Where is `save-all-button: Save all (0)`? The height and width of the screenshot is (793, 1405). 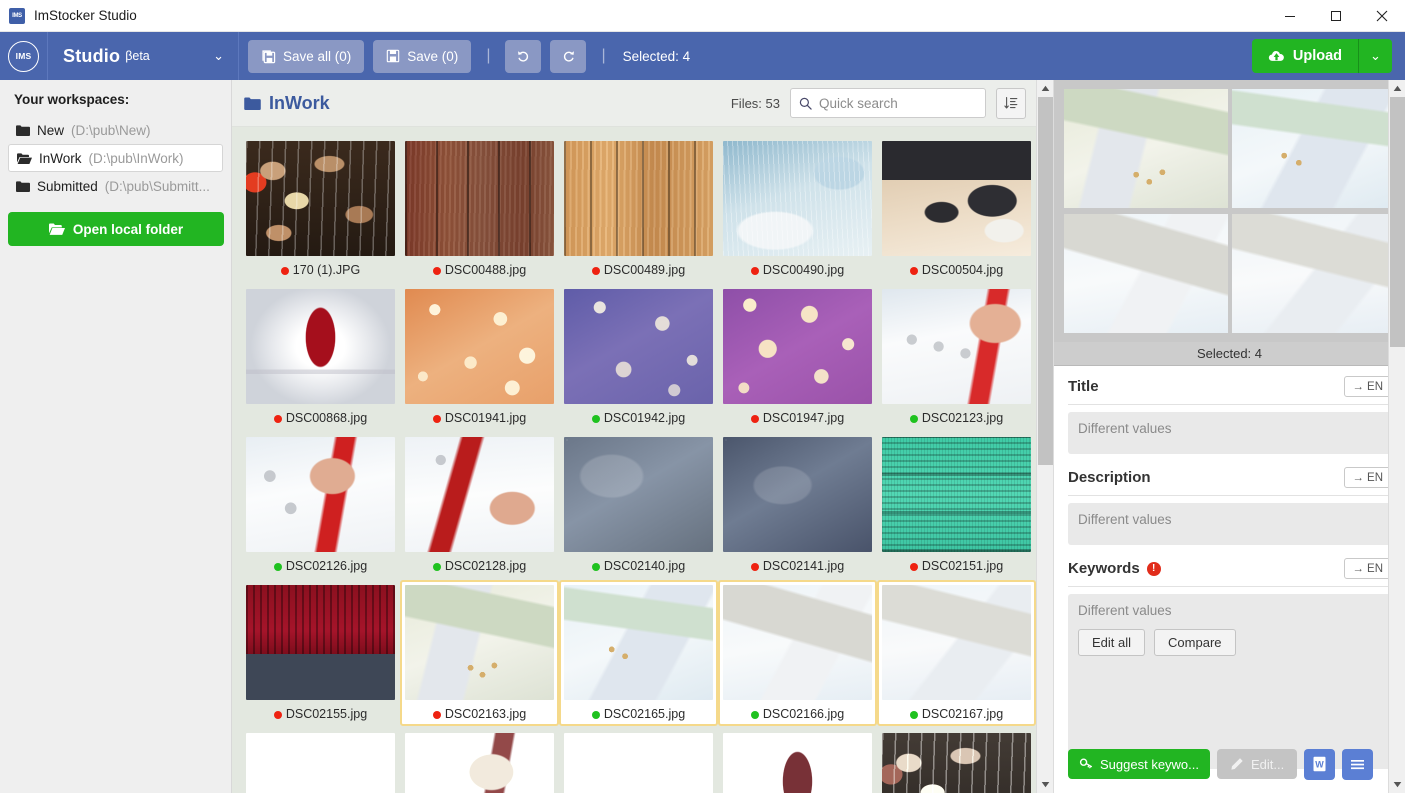 save-all-button: Save all (0) is located at coordinates (306, 56).